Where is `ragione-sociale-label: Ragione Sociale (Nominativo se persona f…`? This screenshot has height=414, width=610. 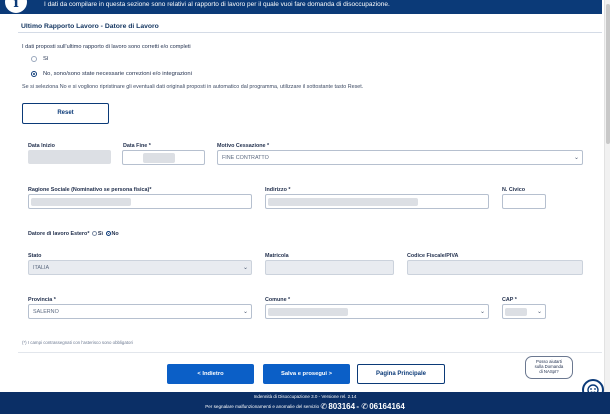 ragione-sociale-label: Ragione Sociale (Nominativo se persona f… is located at coordinates (90, 190).